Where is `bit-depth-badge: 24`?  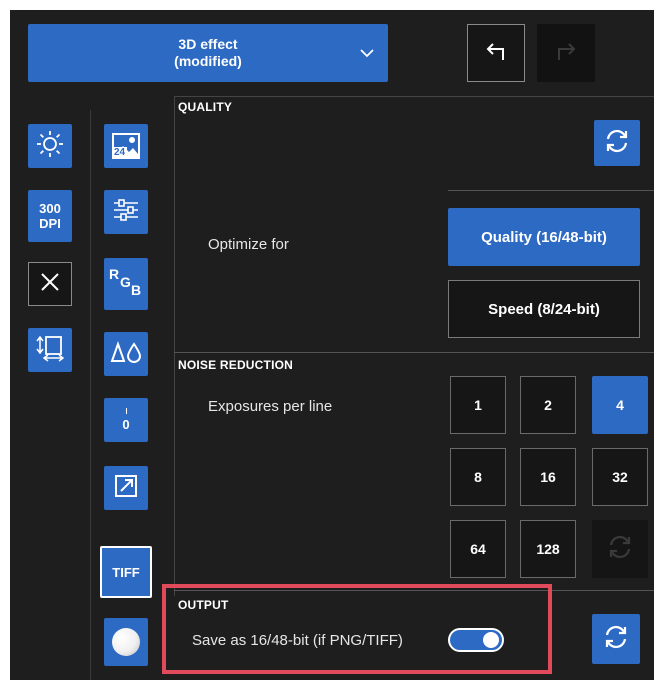
bit-depth-badge: 24 is located at coordinates (120, 153).